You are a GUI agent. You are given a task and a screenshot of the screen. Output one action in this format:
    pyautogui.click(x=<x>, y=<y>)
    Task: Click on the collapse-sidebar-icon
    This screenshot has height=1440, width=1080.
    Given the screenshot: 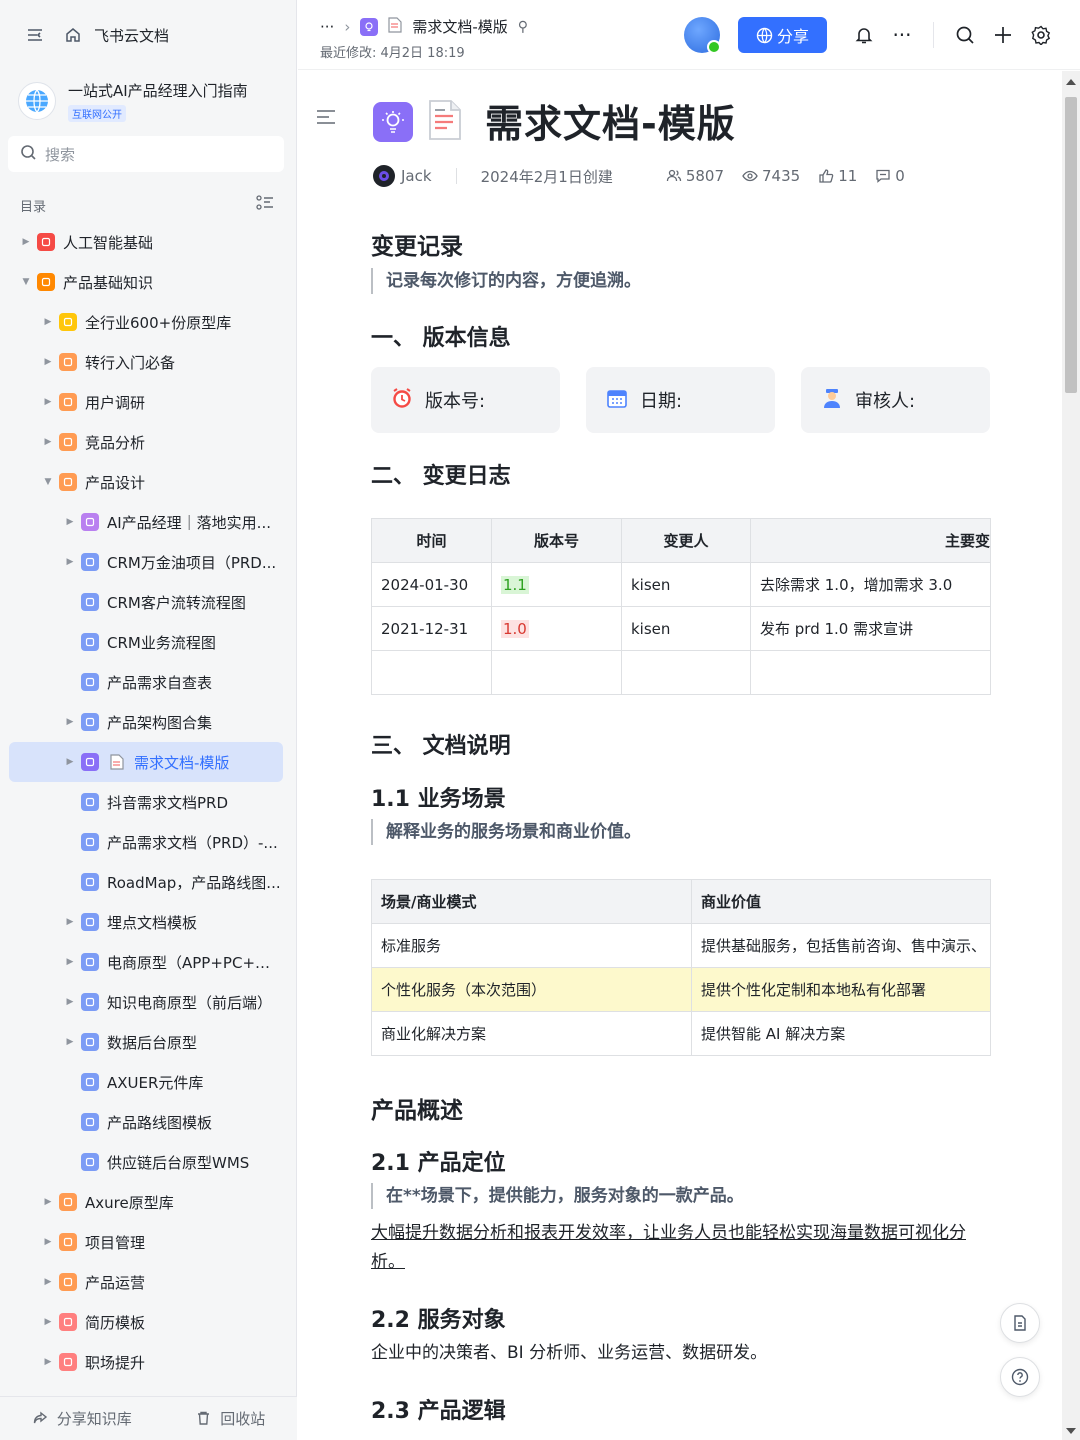 What is the action you would take?
    pyautogui.click(x=35, y=35)
    